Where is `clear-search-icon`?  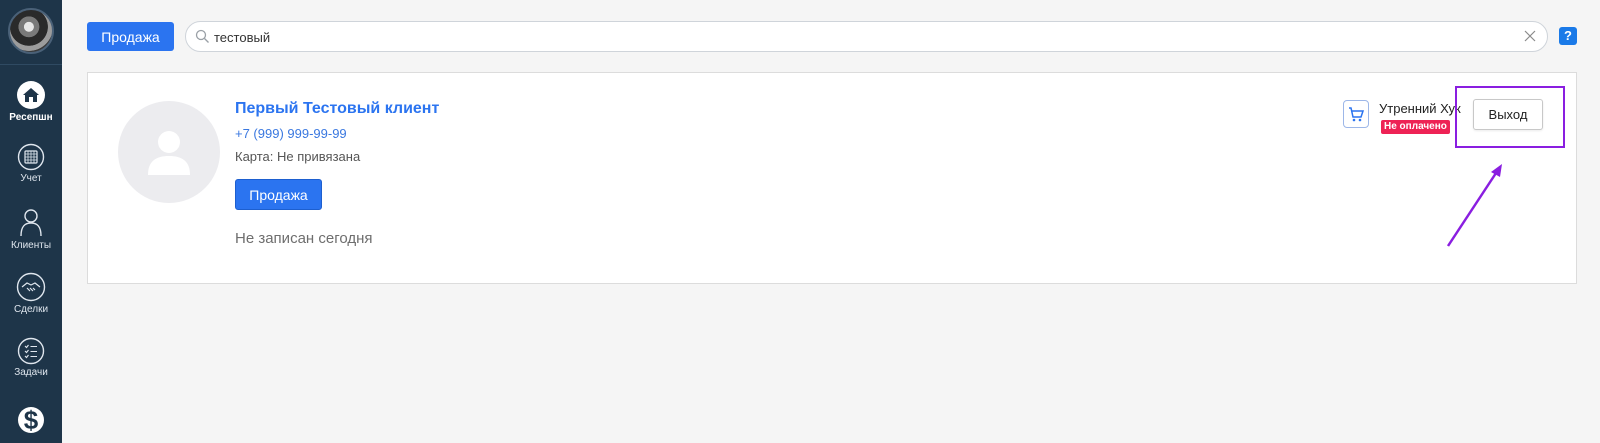
clear-search-icon is located at coordinates (1530, 36).